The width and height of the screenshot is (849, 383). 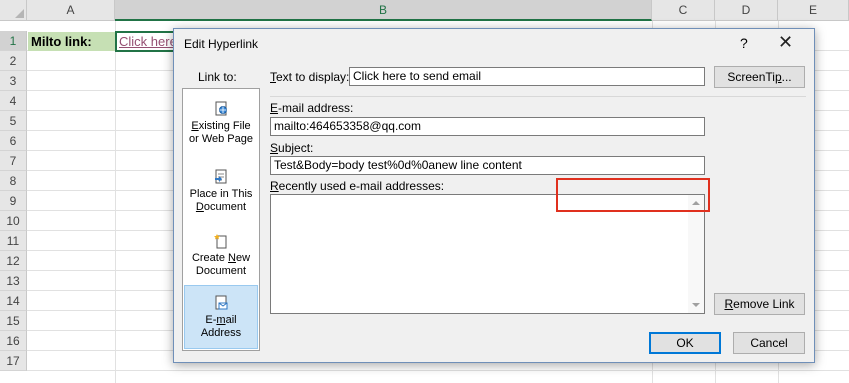 I want to click on row-header-16: 16, so click(x=13, y=341).